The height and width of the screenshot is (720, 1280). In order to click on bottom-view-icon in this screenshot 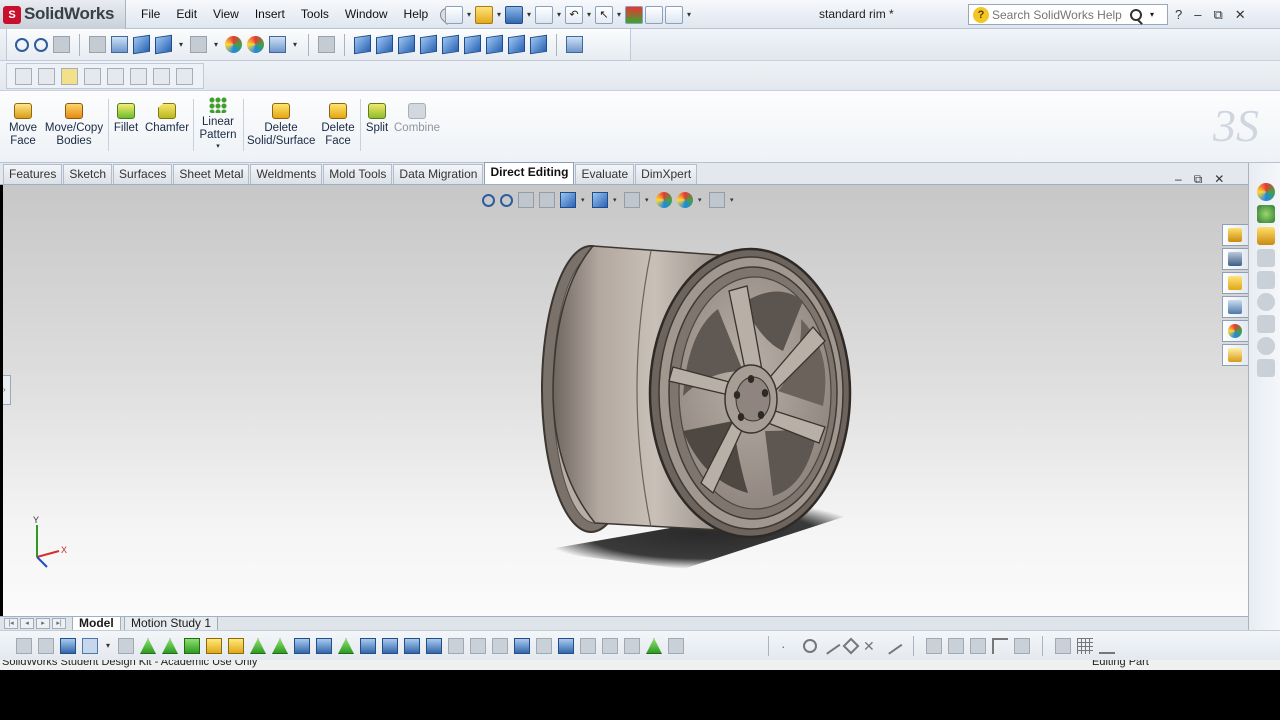, I will do `click(472, 44)`.